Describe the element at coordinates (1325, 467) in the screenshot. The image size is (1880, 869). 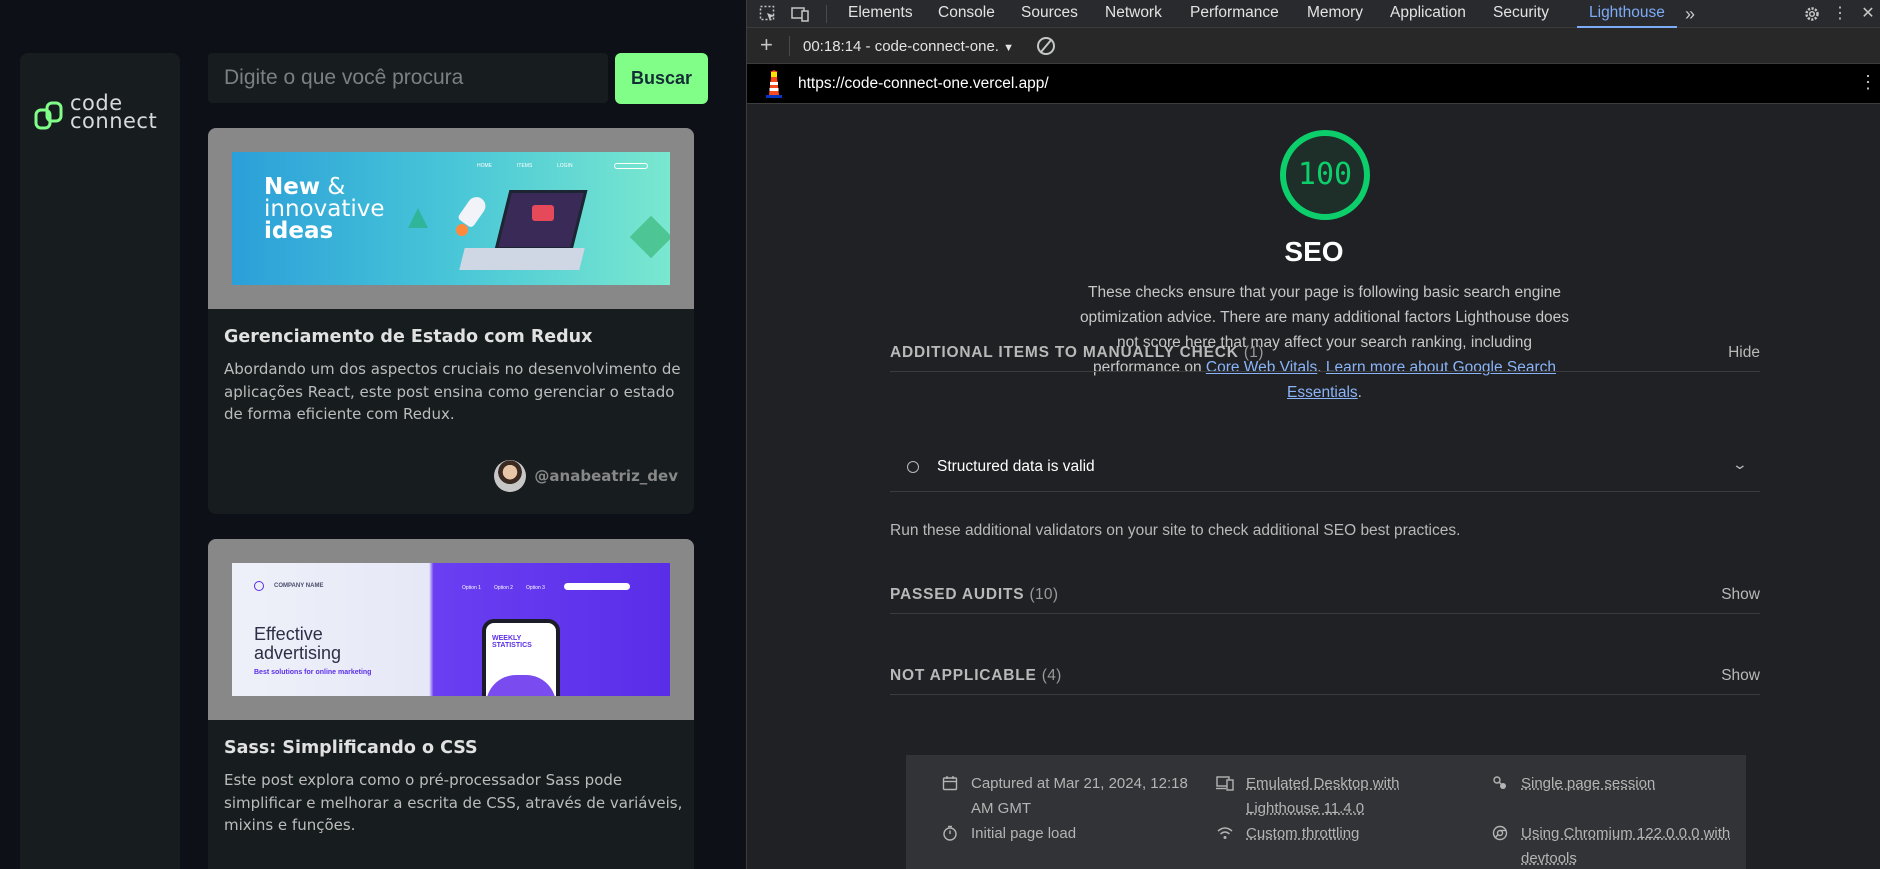
I see `audit-row-structured-data: Structured data is valid ⌄` at that location.